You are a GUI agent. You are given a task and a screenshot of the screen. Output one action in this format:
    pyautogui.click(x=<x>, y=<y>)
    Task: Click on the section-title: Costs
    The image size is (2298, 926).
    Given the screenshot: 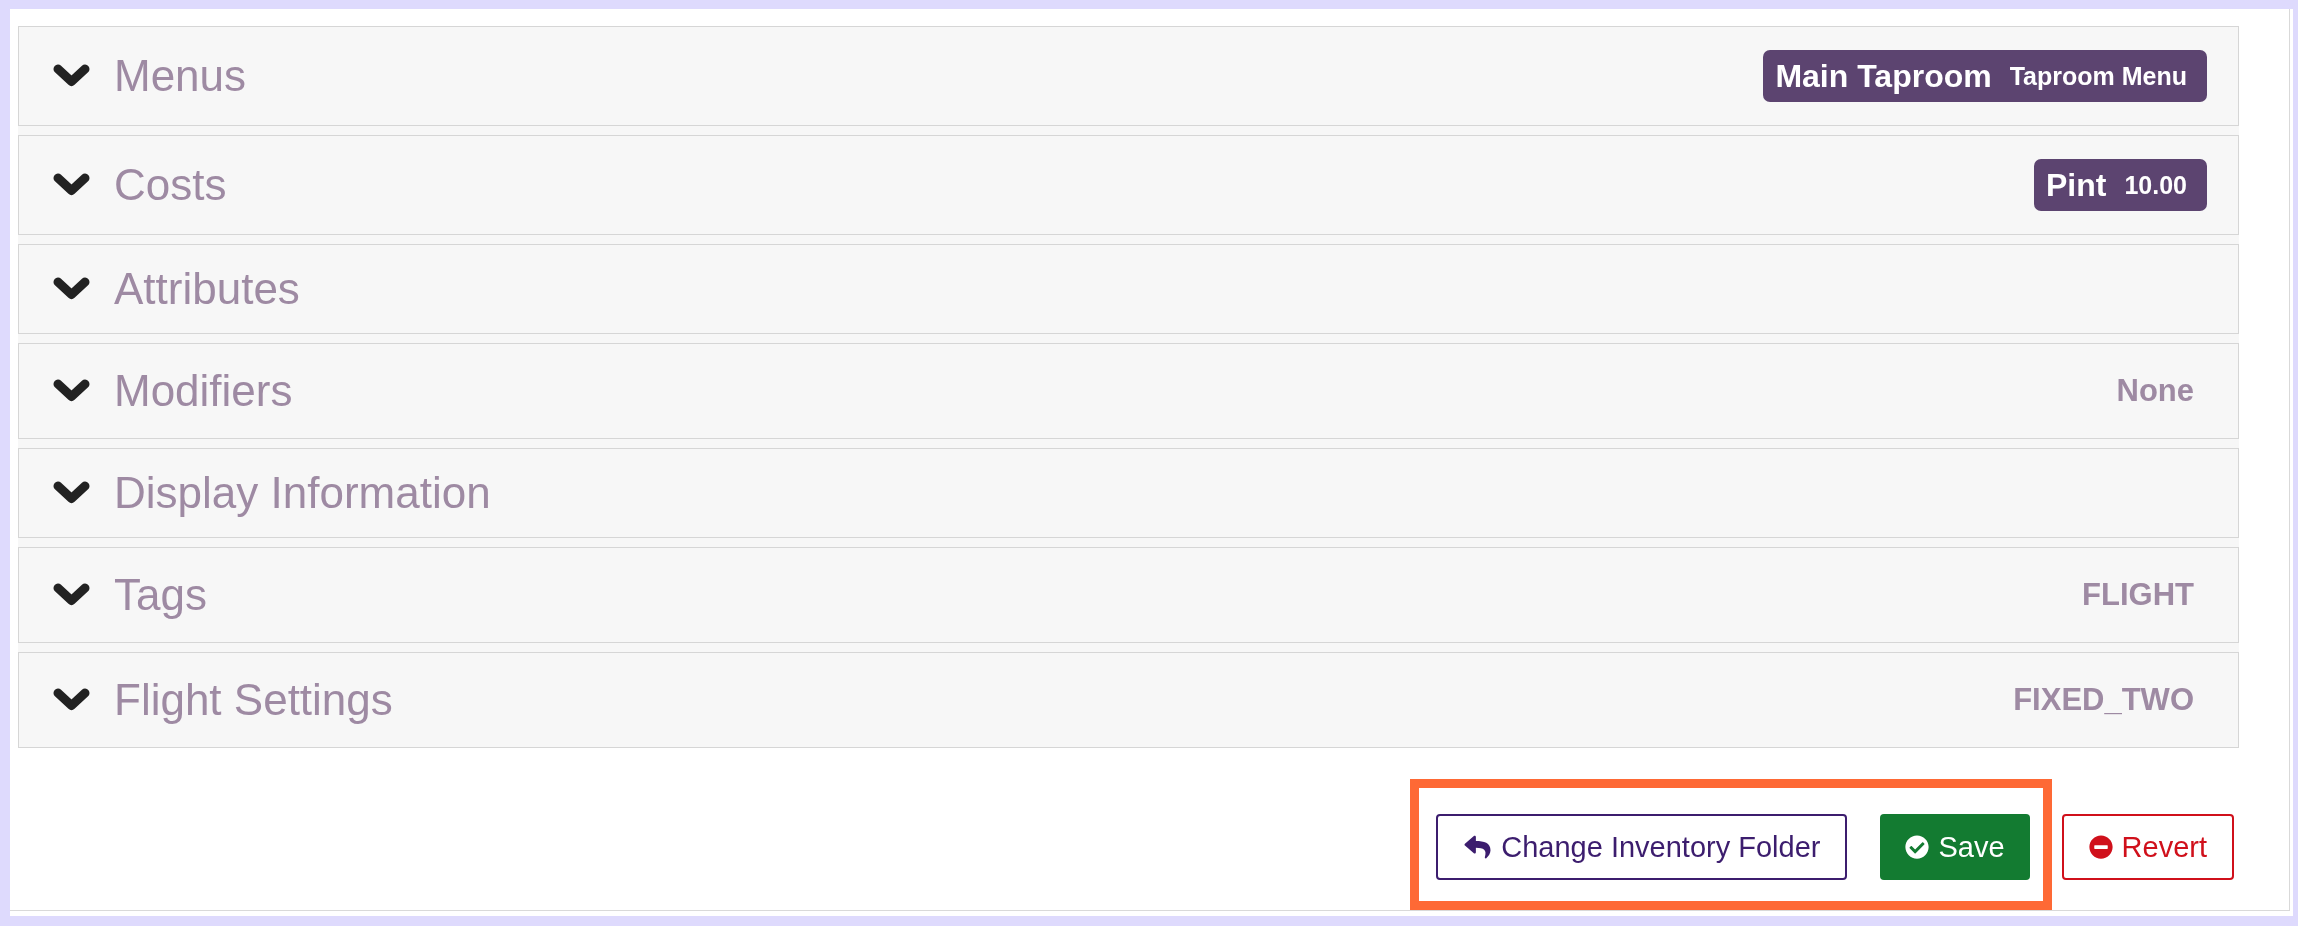 What is the action you would take?
    pyautogui.click(x=170, y=185)
    